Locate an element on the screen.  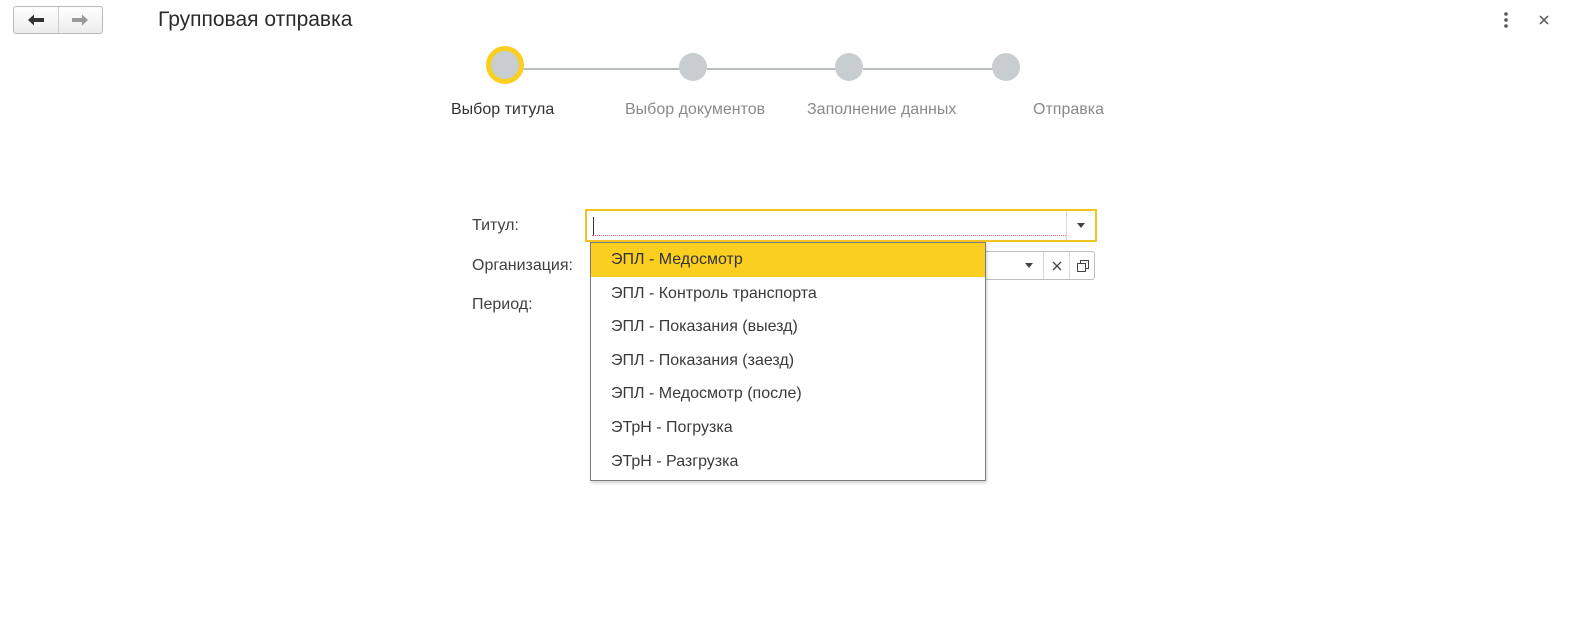
dropdown-item: ЭПЛ - Показания (заезд) is located at coordinates (788, 361).